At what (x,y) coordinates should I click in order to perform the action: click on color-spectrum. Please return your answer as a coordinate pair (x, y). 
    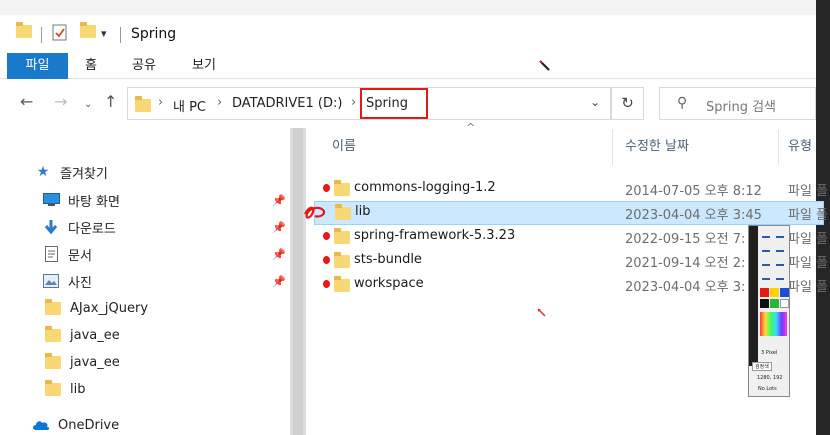
    Looking at the image, I should click on (773, 324).